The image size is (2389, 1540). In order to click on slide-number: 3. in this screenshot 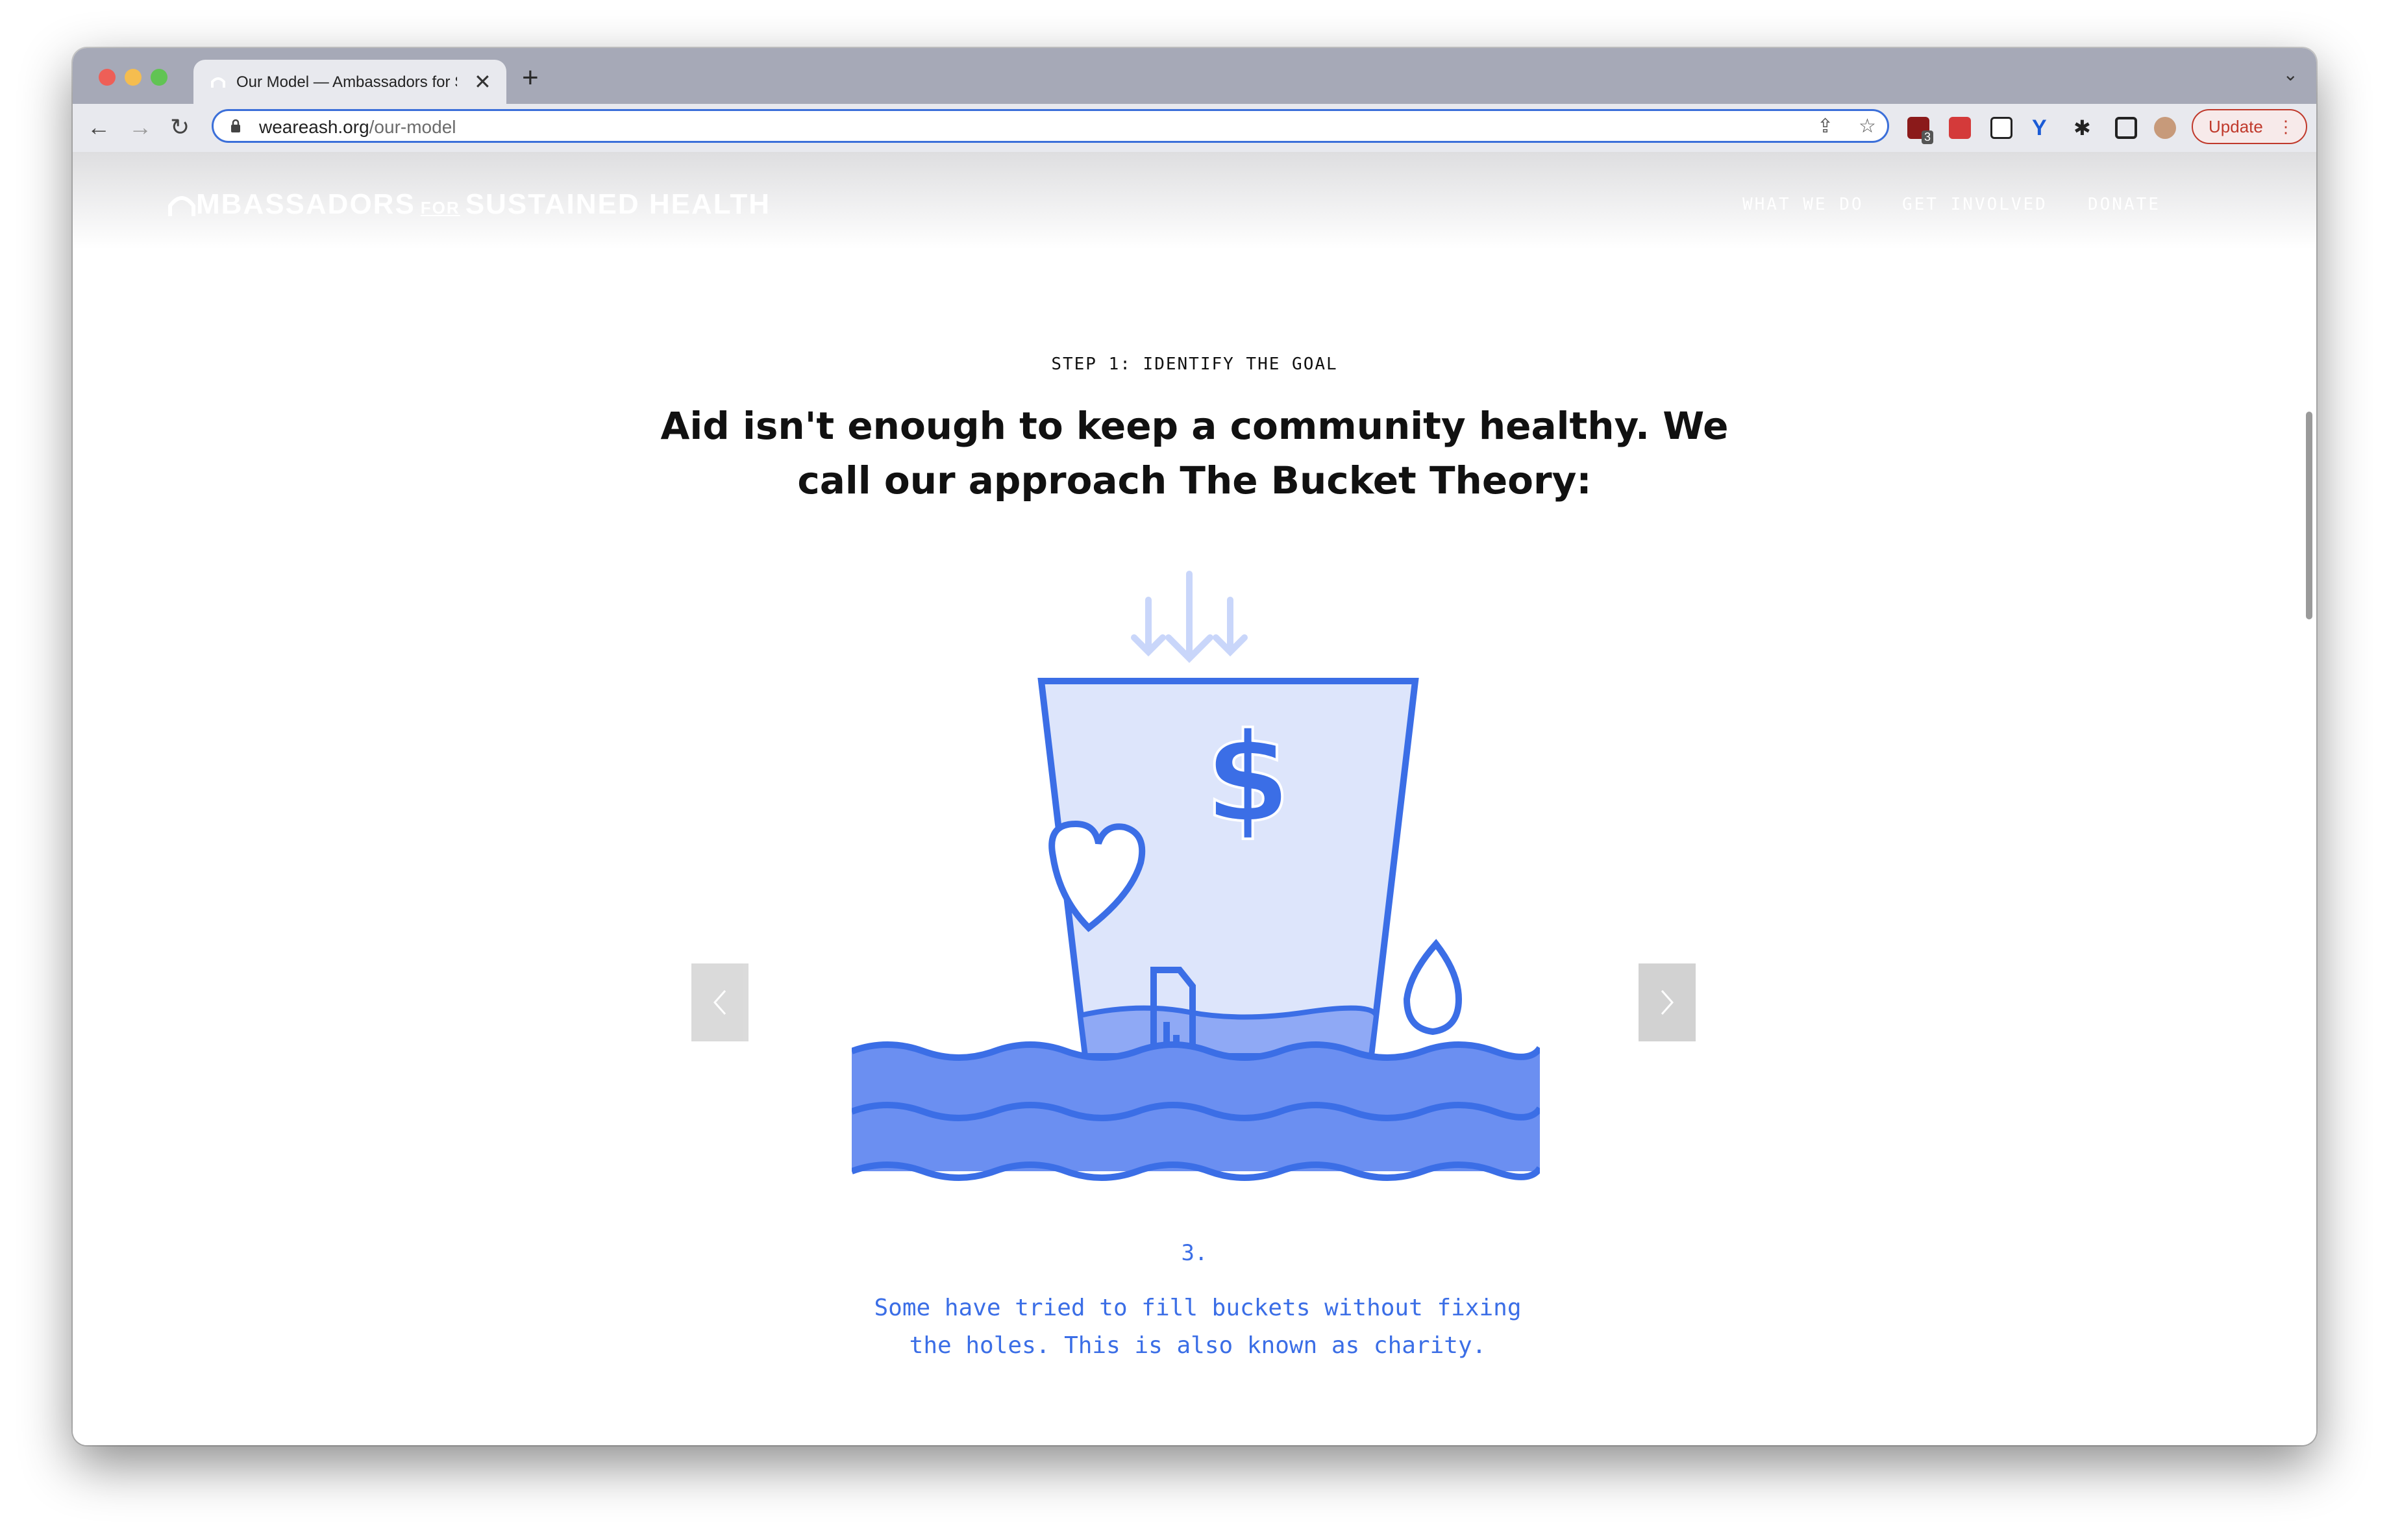, I will do `click(1194, 1253)`.